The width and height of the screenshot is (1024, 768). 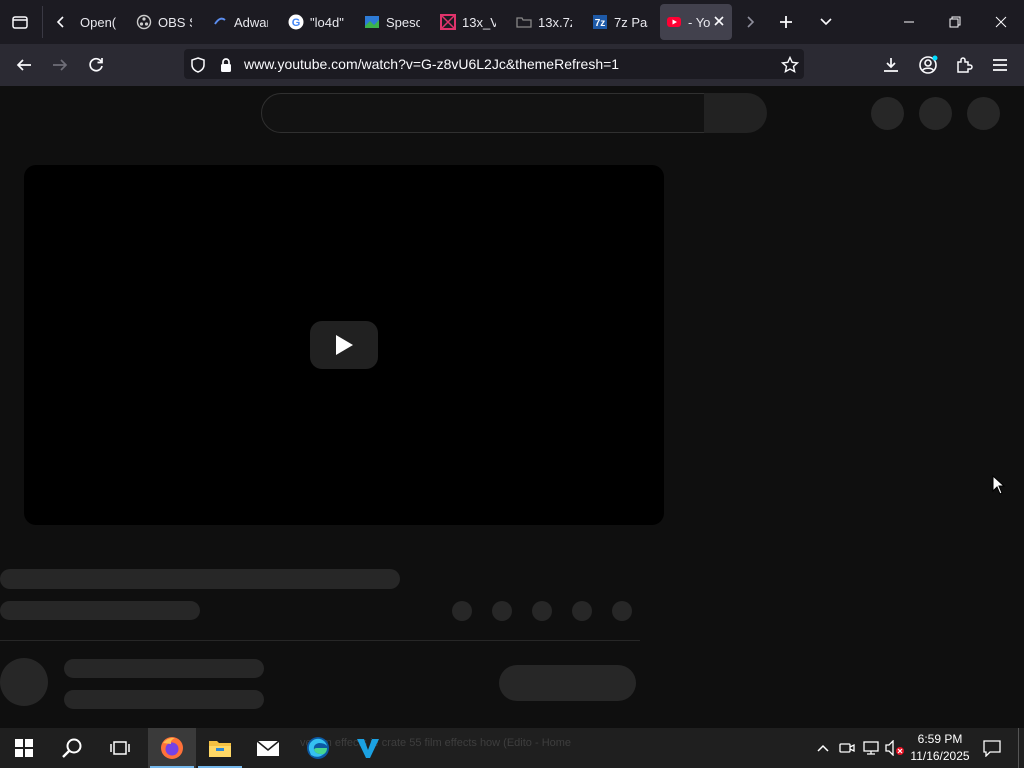 I want to click on bookmark-button, so click(x=790, y=65).